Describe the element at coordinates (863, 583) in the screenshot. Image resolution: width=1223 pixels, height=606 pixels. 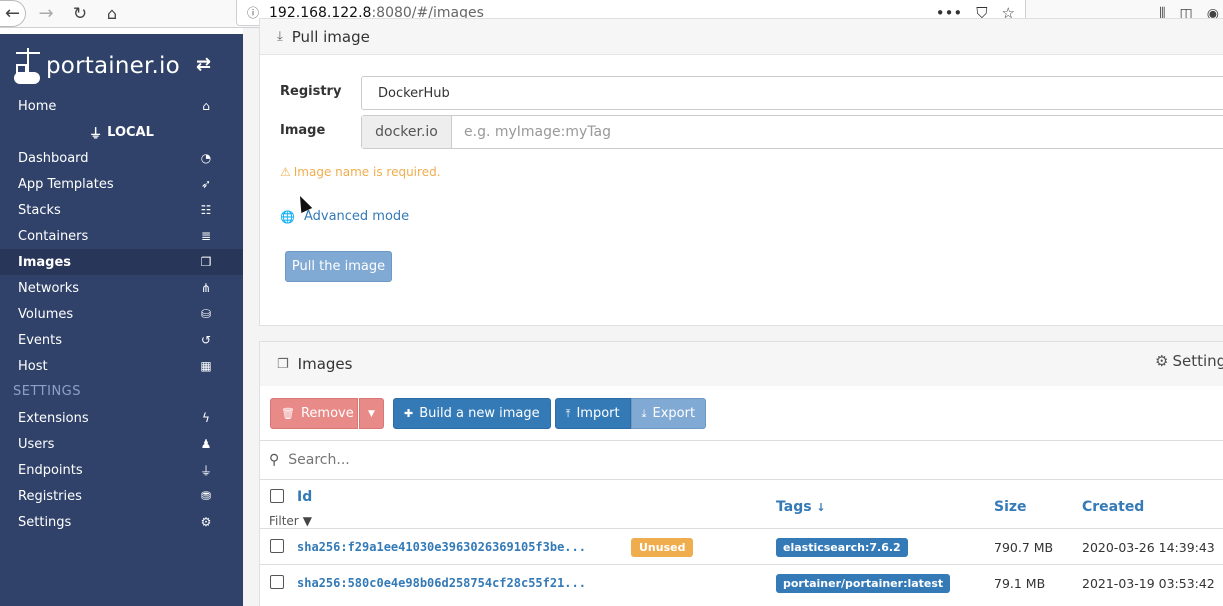
I see `image-tag-badge: portainer/portainer:latest` at that location.